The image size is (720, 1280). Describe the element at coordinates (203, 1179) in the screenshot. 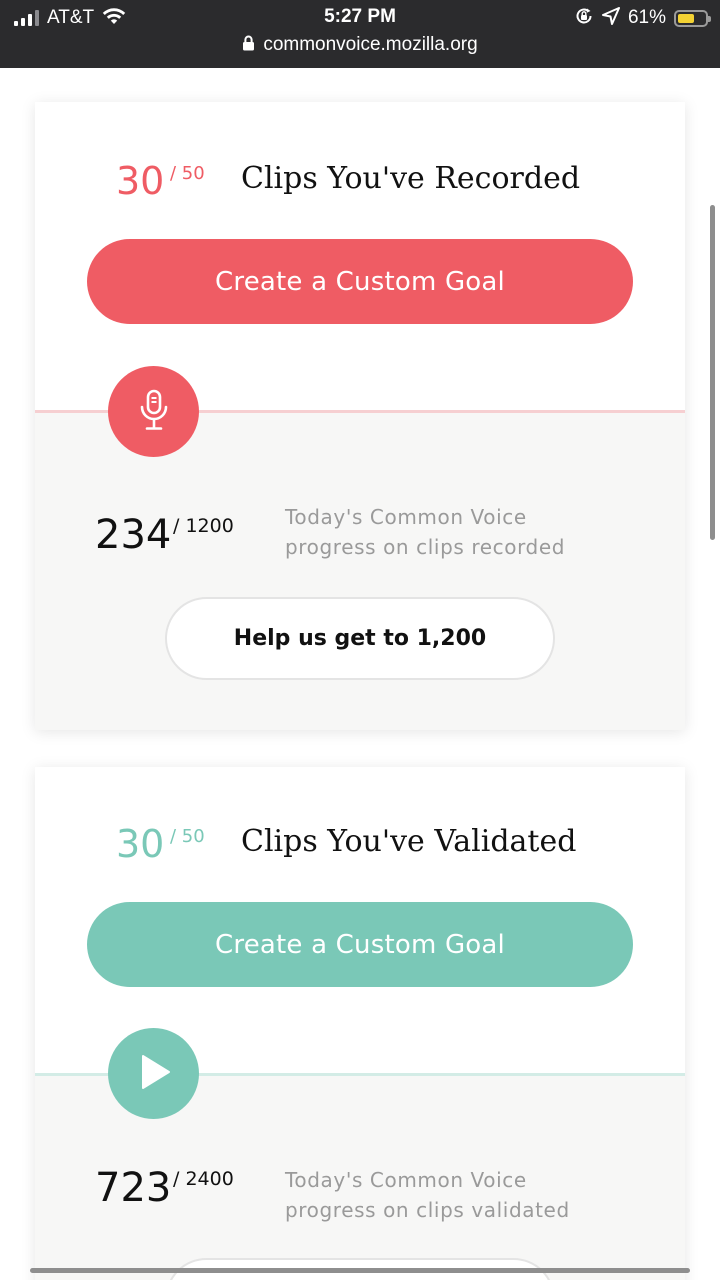

I see `validate-today-total: / 2400` at that location.